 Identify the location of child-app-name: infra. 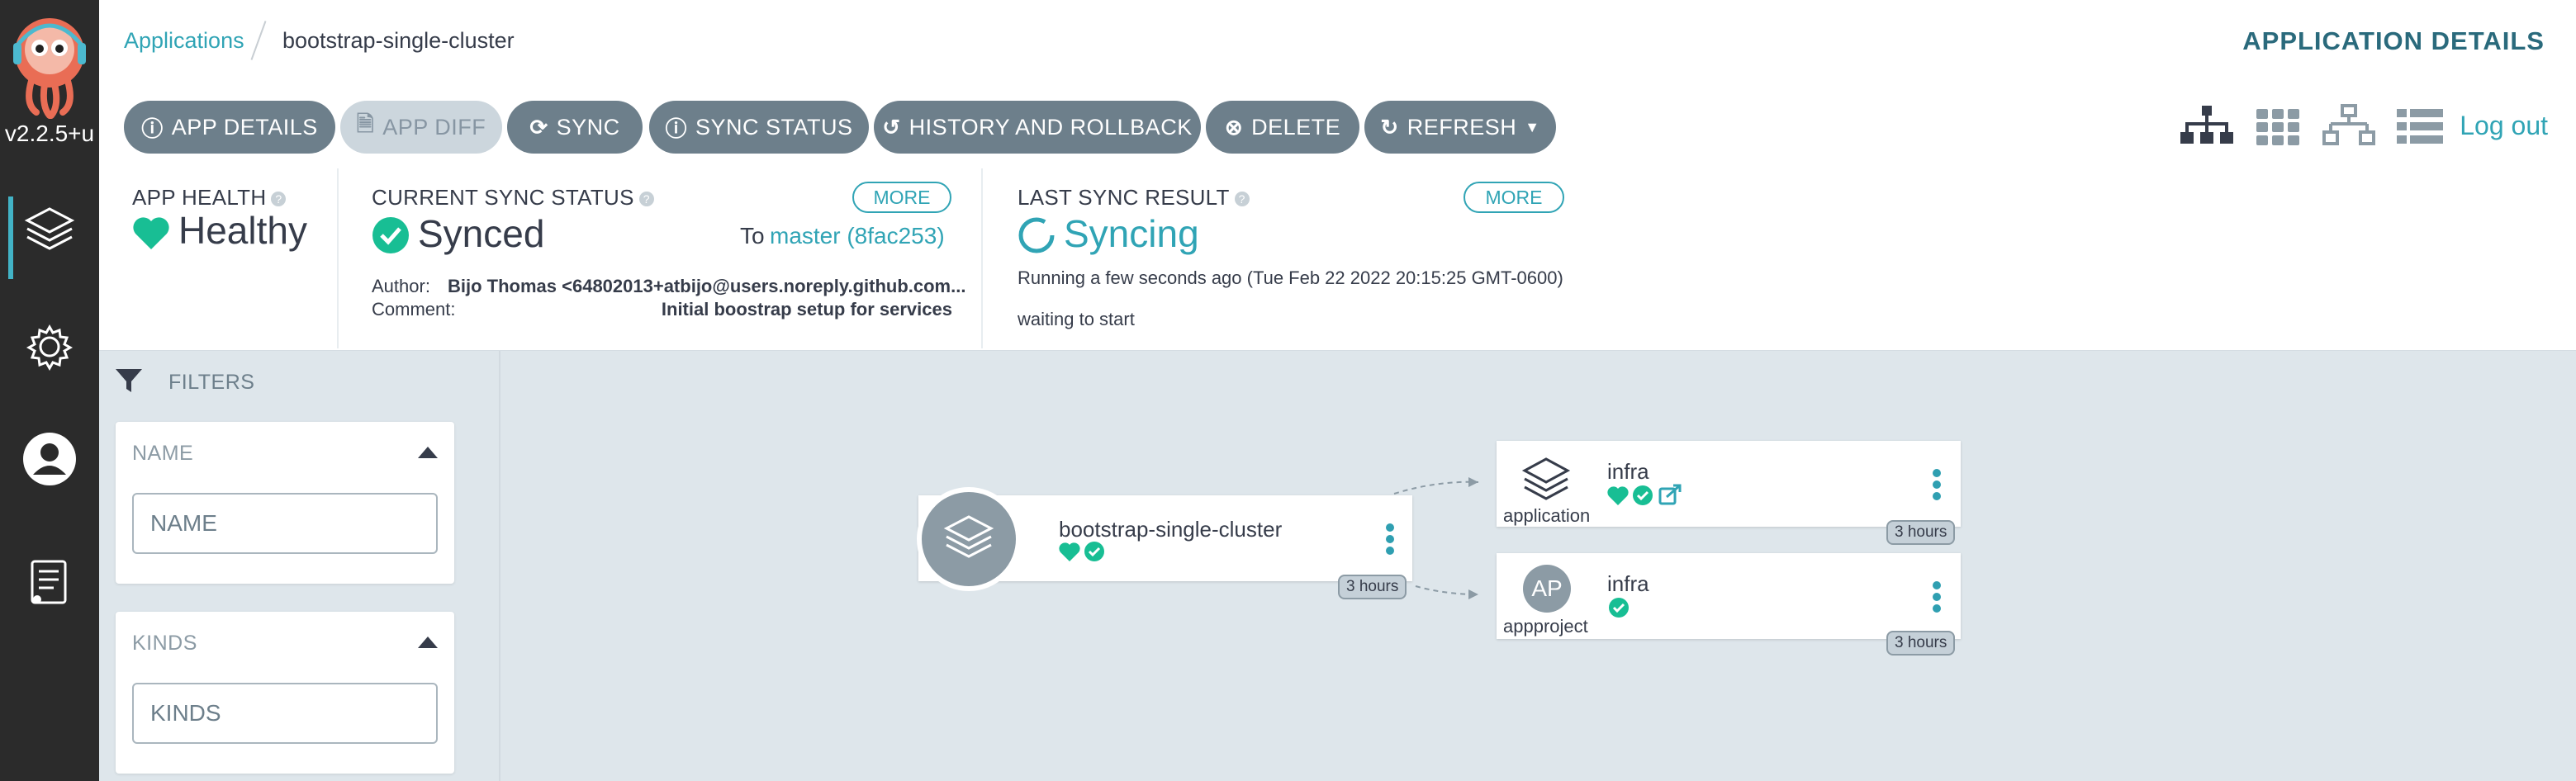
(1628, 471).